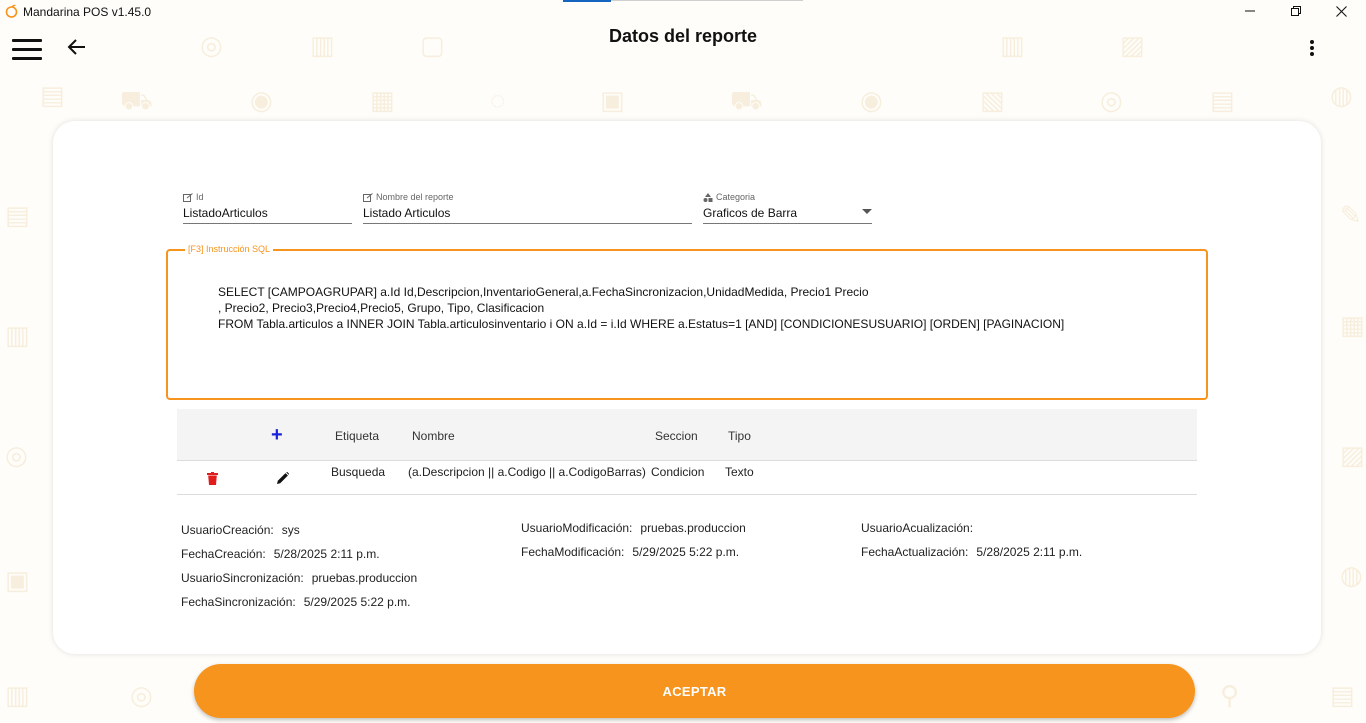 Image resolution: width=1366 pixels, height=723 pixels. What do you see at coordinates (296, 602) in the screenshot?
I see `meta-fecha-sincronizacion: FechaSincronización: 5/29/2025 5:22 p.m.` at bounding box center [296, 602].